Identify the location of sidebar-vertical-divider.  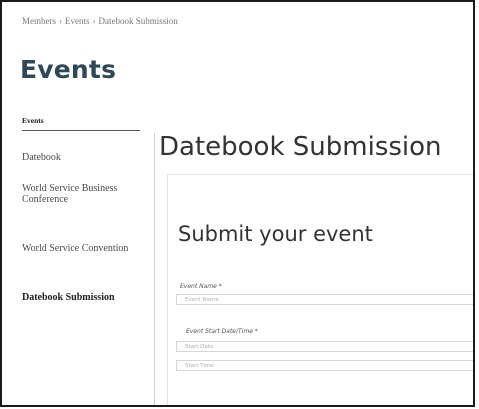
(154, 269).